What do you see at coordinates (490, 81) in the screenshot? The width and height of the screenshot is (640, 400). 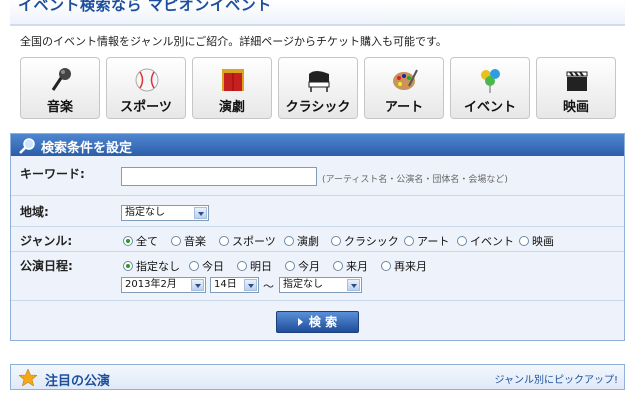 I see `balloons-icon` at bounding box center [490, 81].